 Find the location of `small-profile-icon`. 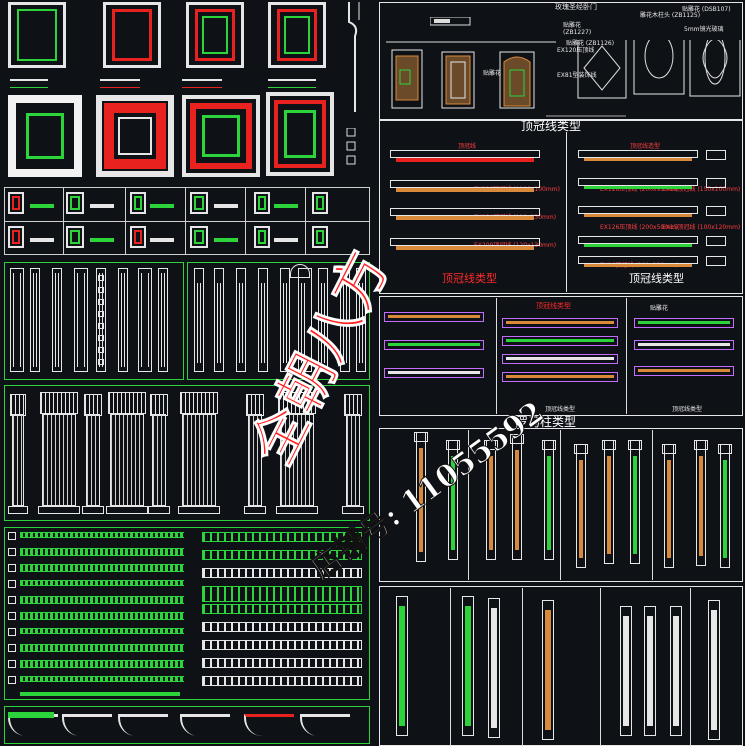

small-profile-icon is located at coordinates (352, 147).